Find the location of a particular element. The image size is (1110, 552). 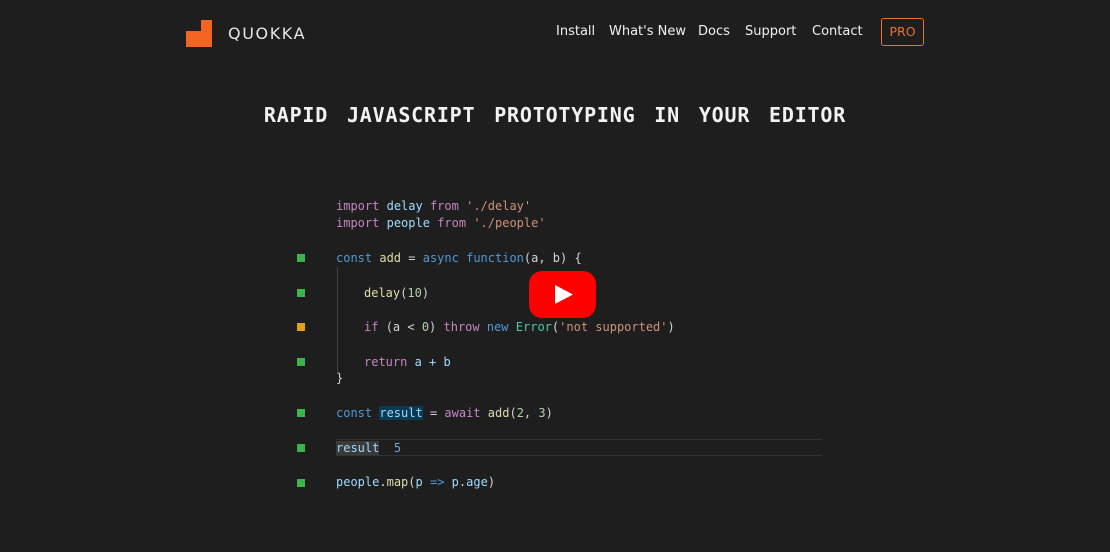

code-line: return a + b is located at coordinates (407, 362).